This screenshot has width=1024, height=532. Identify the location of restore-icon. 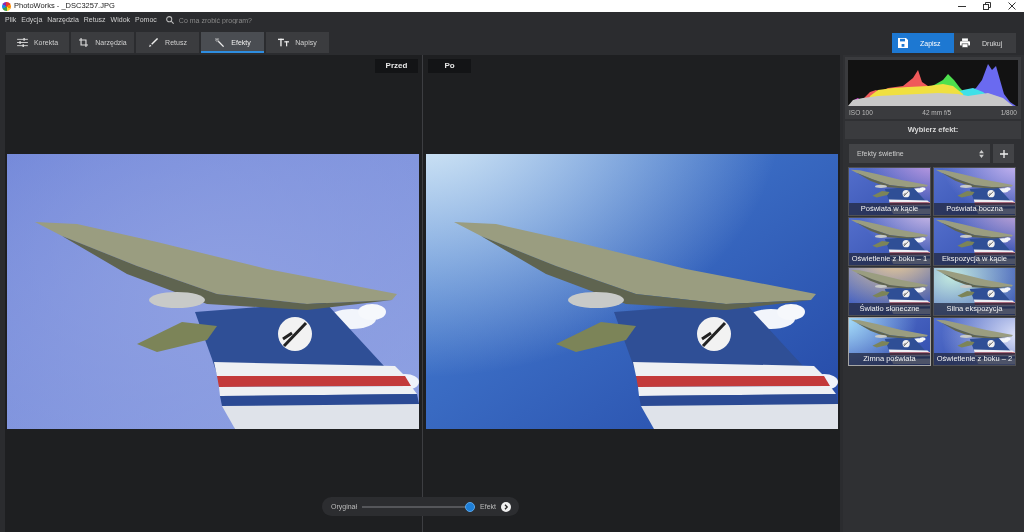
(987, 6).